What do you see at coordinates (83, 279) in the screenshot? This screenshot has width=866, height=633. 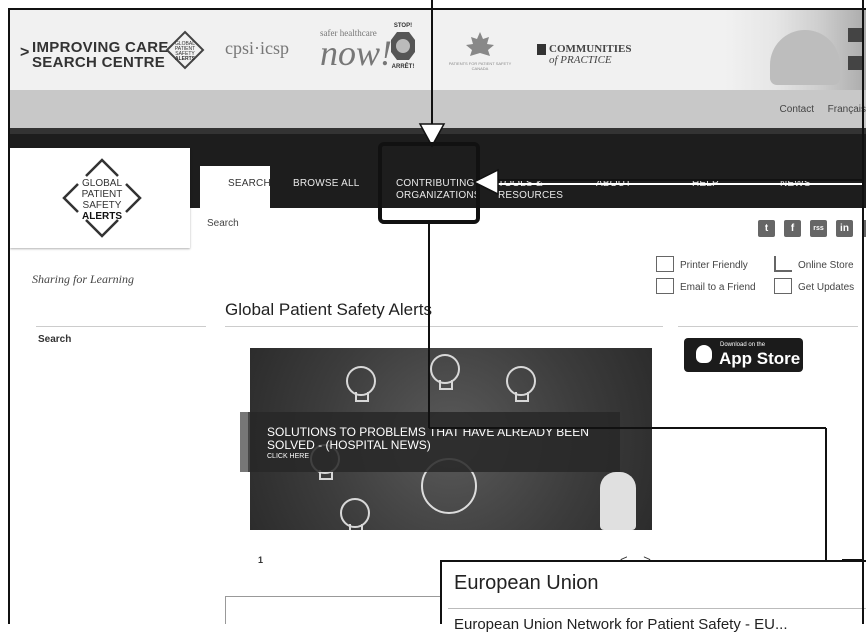 I see `tagline: Sharing for Learning` at bounding box center [83, 279].